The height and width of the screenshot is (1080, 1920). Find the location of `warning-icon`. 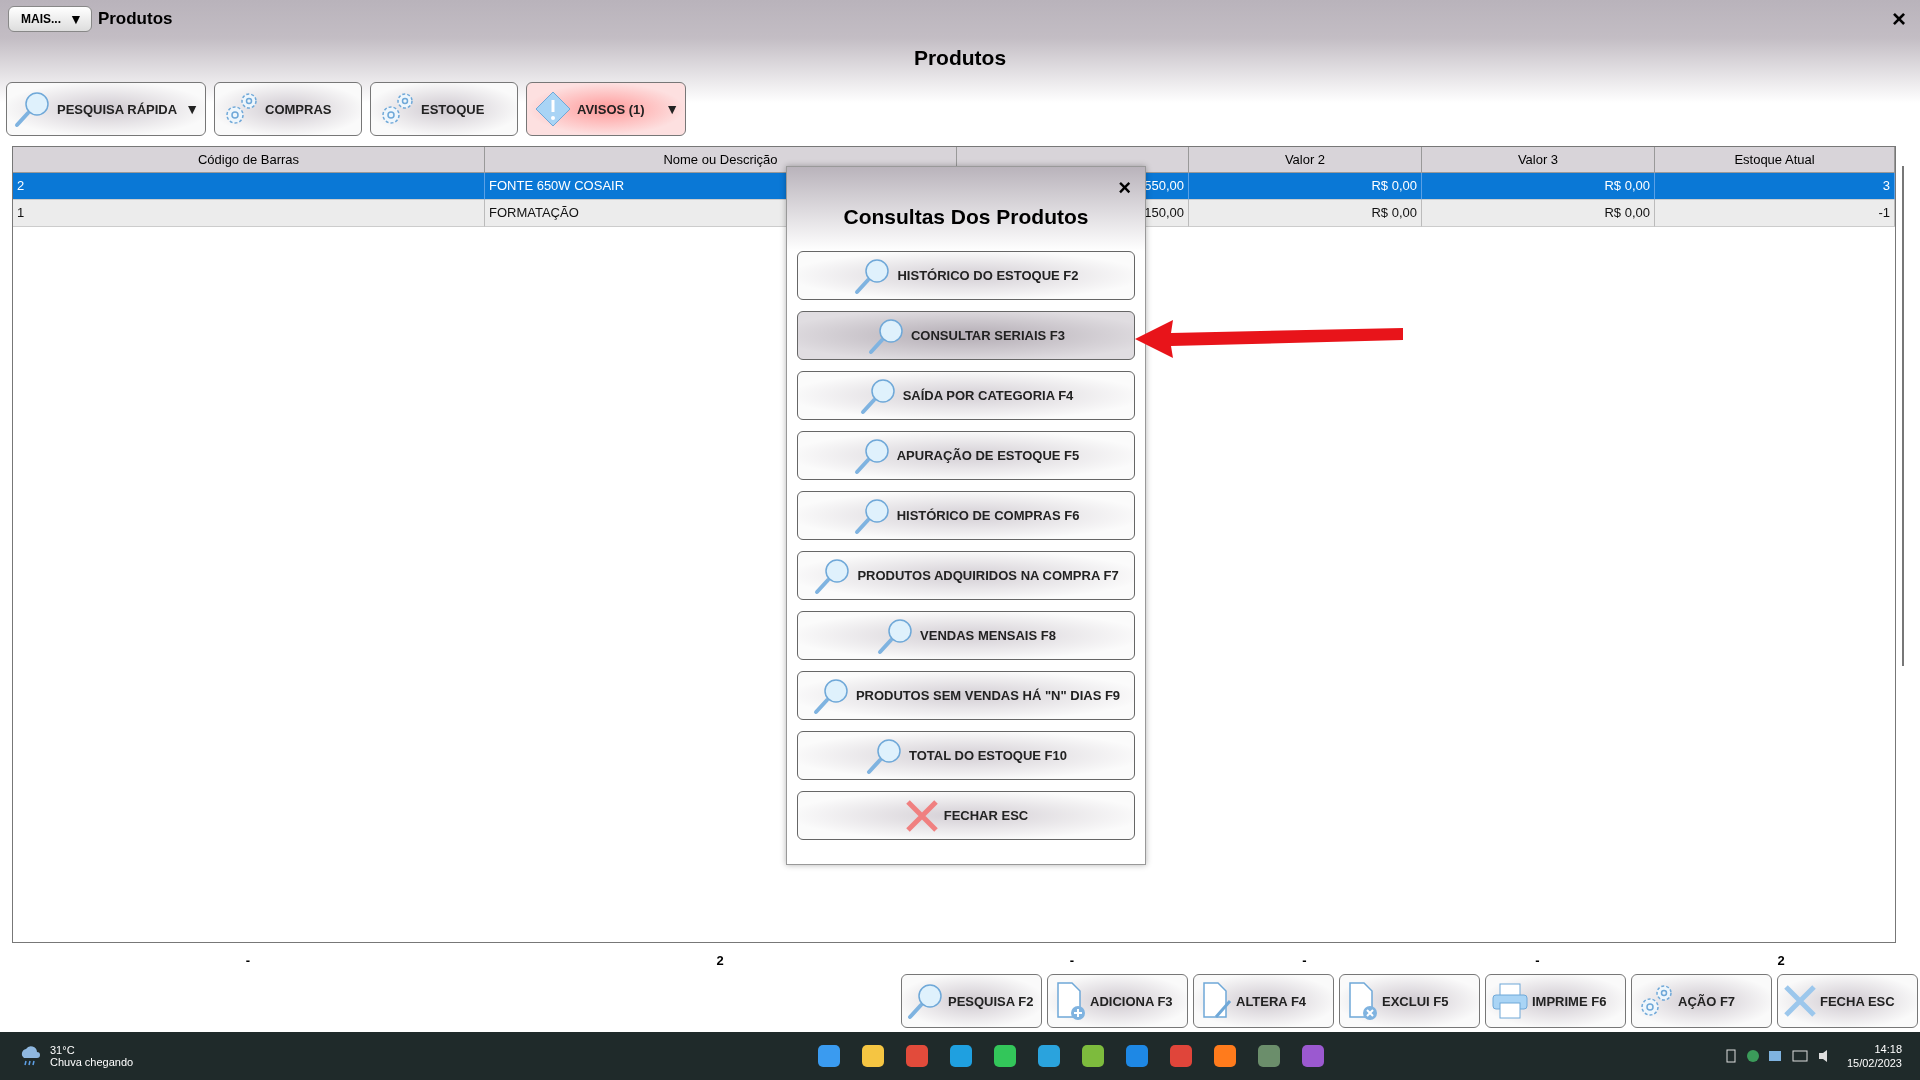

warning-icon is located at coordinates (553, 109).